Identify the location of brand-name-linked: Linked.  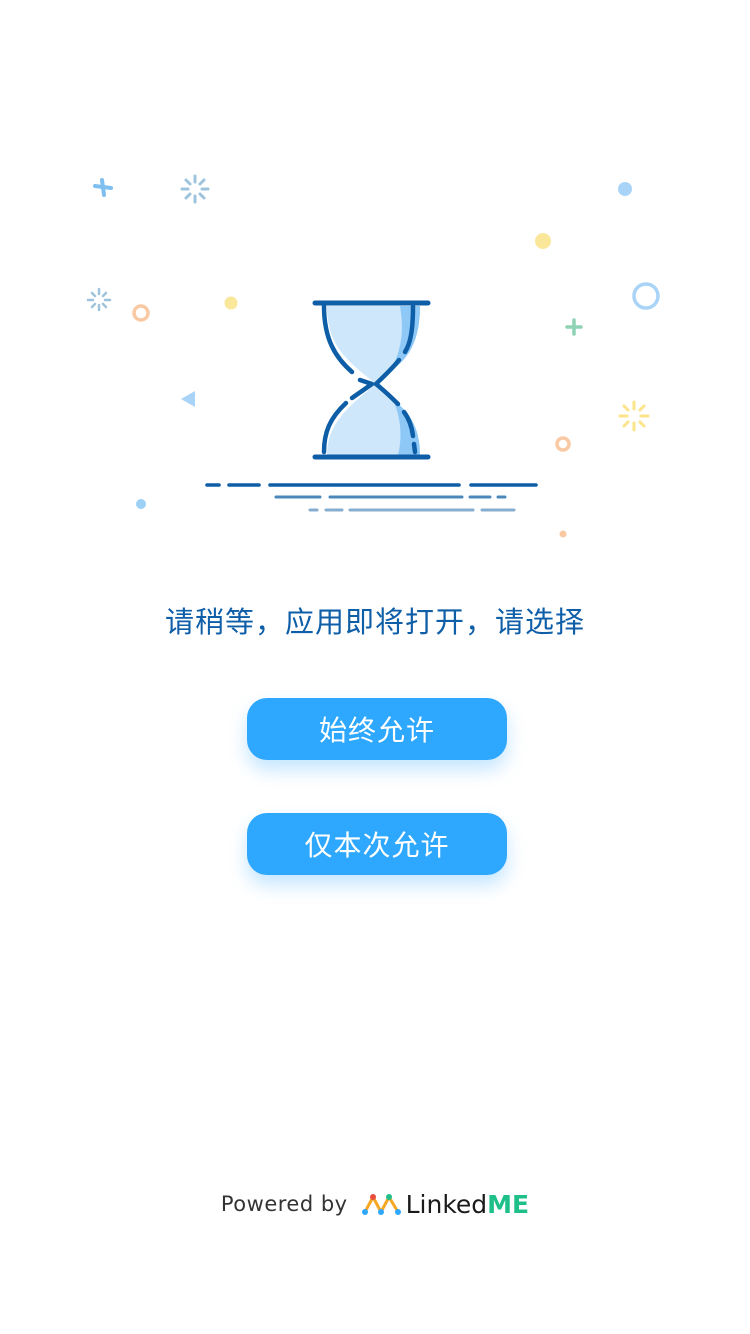
(446, 1204).